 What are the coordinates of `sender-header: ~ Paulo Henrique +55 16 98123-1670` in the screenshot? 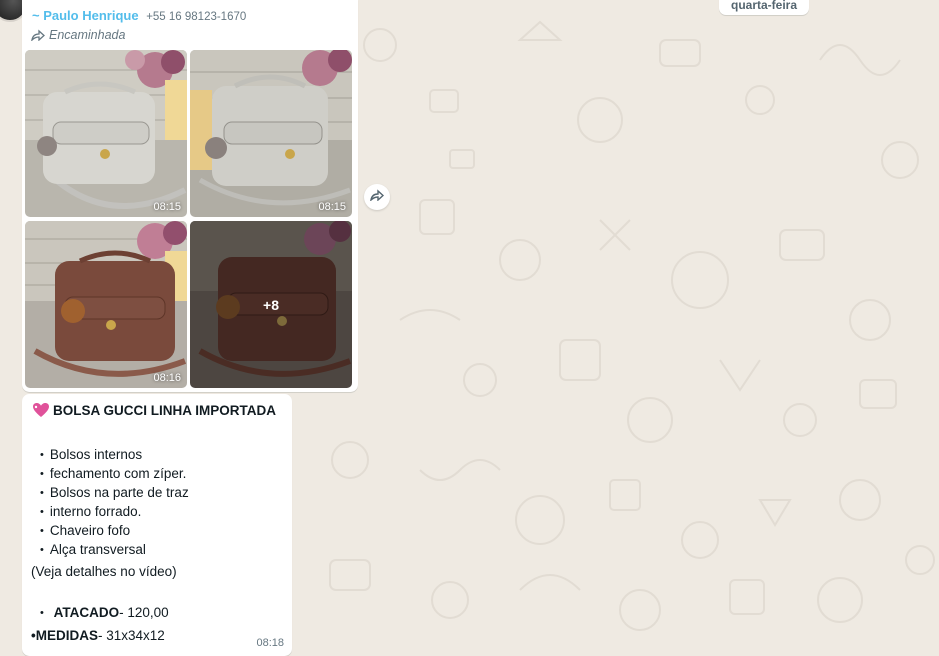 It's located at (139, 15).